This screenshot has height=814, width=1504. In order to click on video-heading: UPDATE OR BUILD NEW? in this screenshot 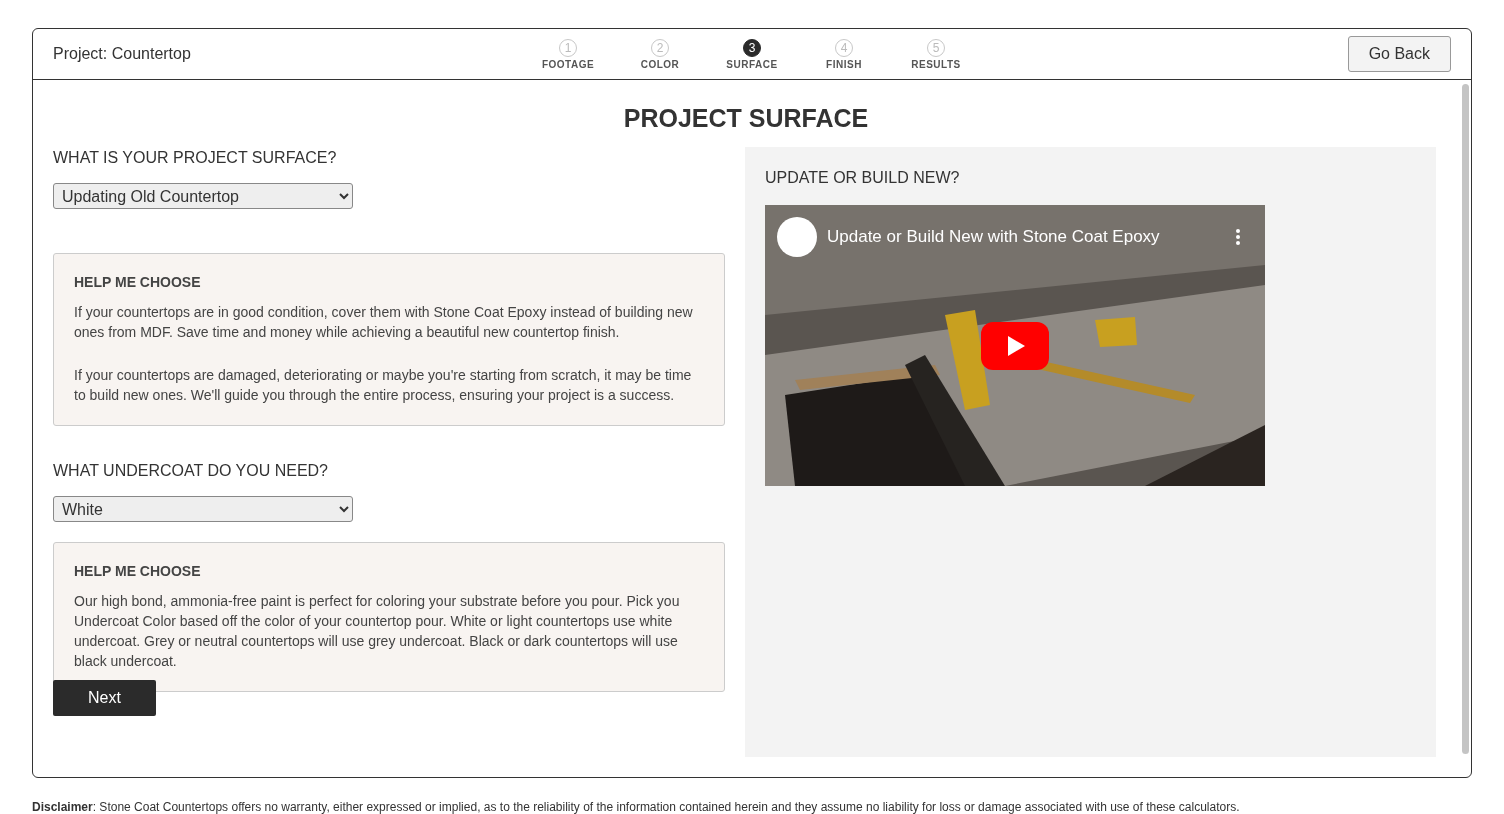, I will do `click(863, 178)`.